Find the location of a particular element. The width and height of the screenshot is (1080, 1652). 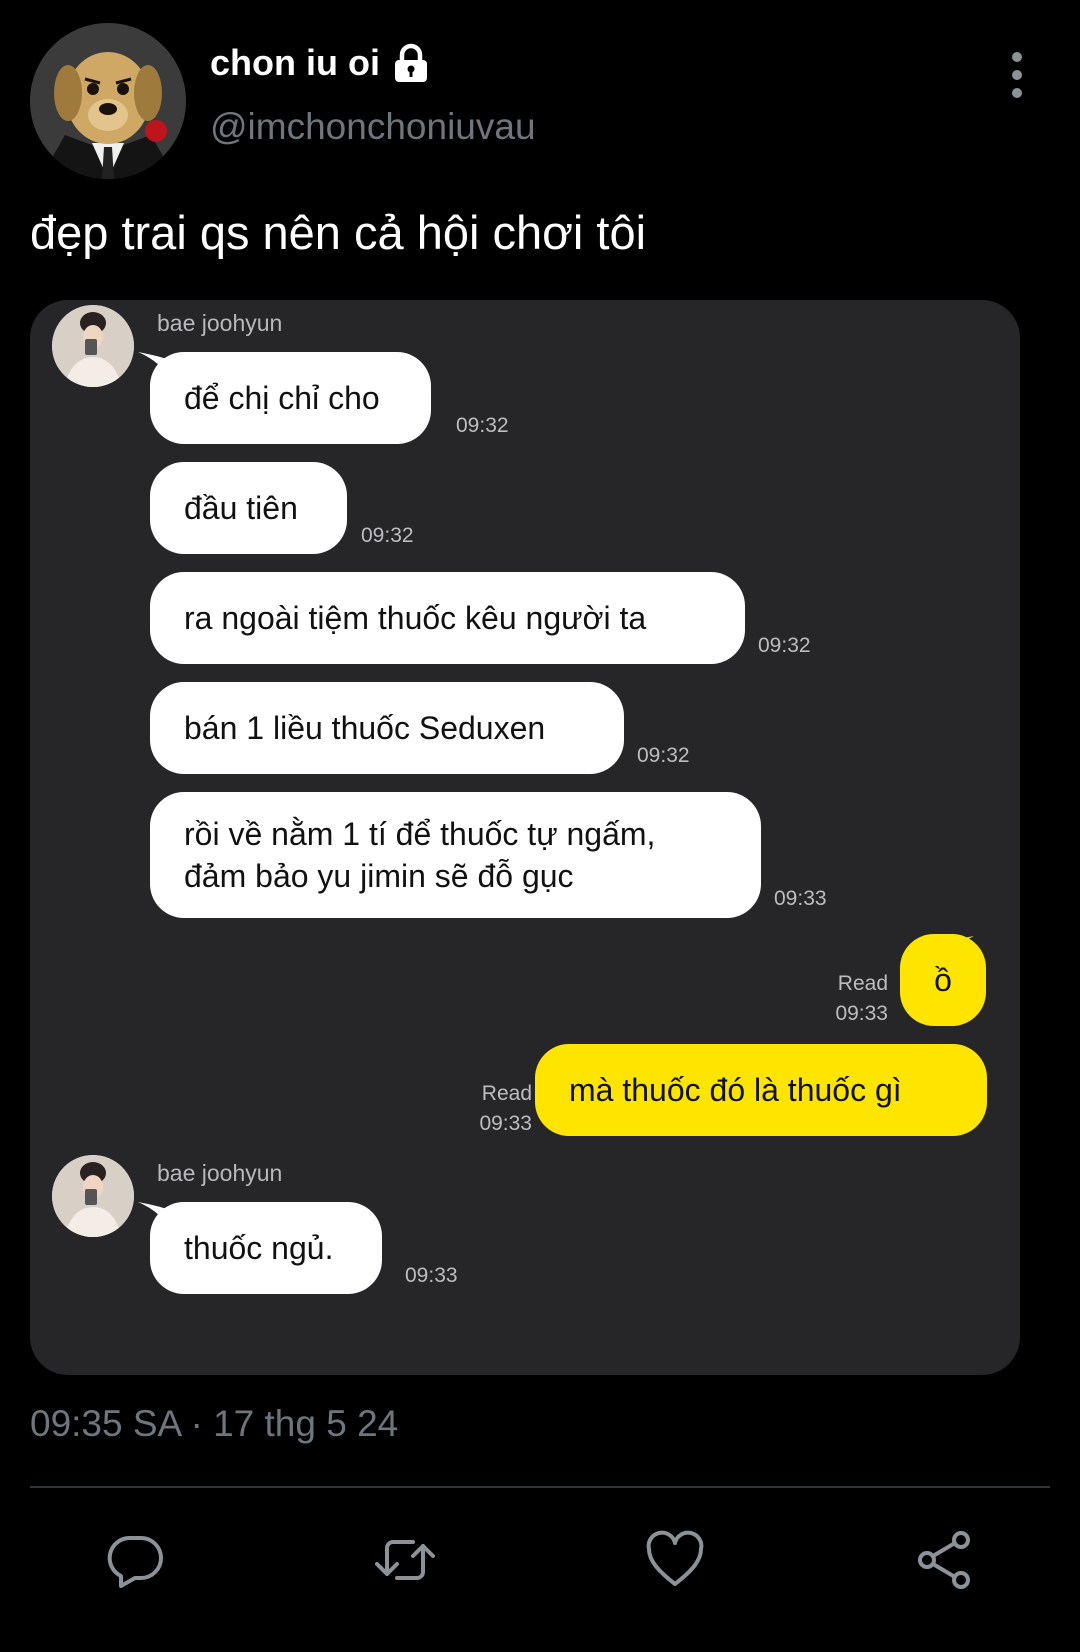

lock-icon is located at coordinates (410, 62).